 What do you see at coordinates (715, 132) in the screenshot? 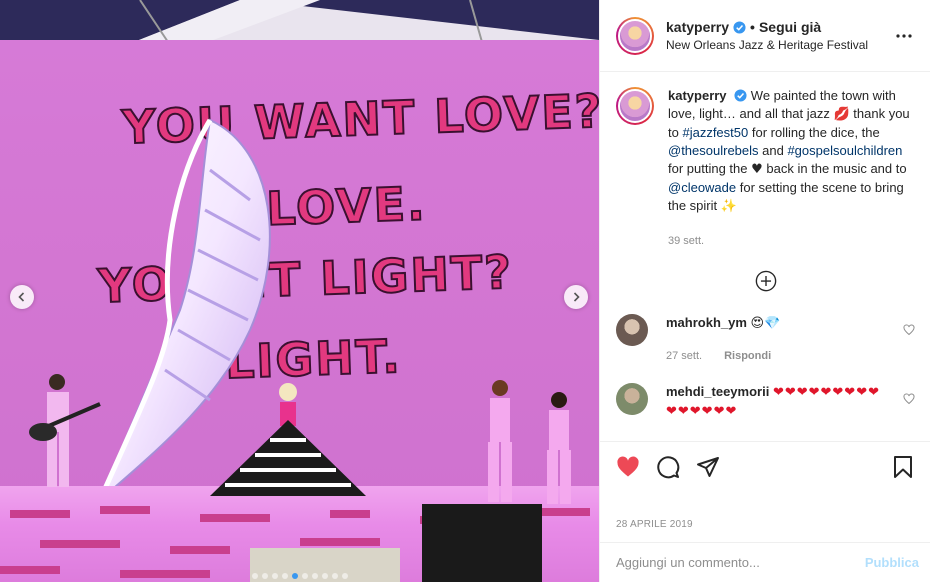
I see `hashtag-link: #jazzfest50` at bounding box center [715, 132].